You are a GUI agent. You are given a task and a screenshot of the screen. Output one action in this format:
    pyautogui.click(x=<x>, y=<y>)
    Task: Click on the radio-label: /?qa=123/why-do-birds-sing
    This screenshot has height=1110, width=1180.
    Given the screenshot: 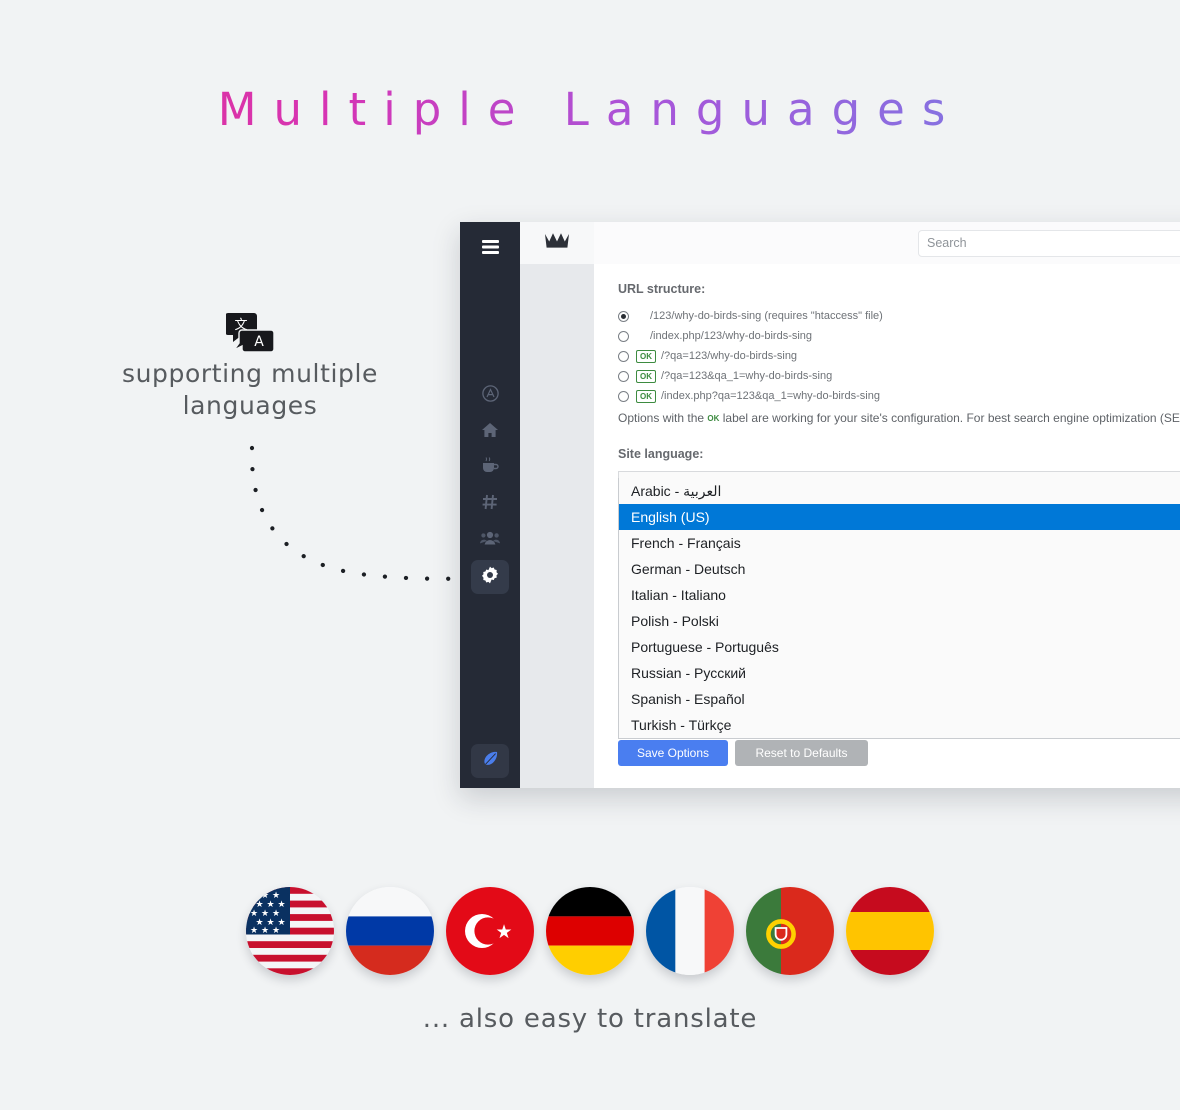 What is the action you would take?
    pyautogui.click(x=729, y=356)
    